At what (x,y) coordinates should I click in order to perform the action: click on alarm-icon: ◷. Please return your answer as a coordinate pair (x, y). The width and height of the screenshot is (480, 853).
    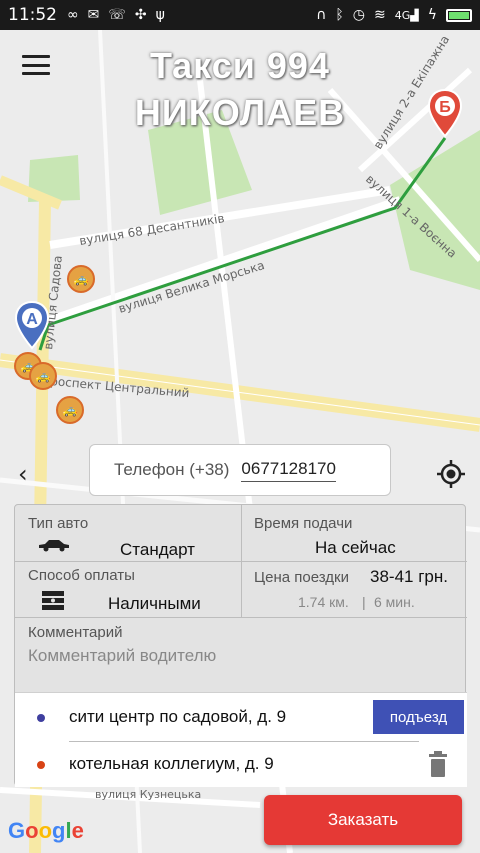
    Looking at the image, I should click on (359, 15).